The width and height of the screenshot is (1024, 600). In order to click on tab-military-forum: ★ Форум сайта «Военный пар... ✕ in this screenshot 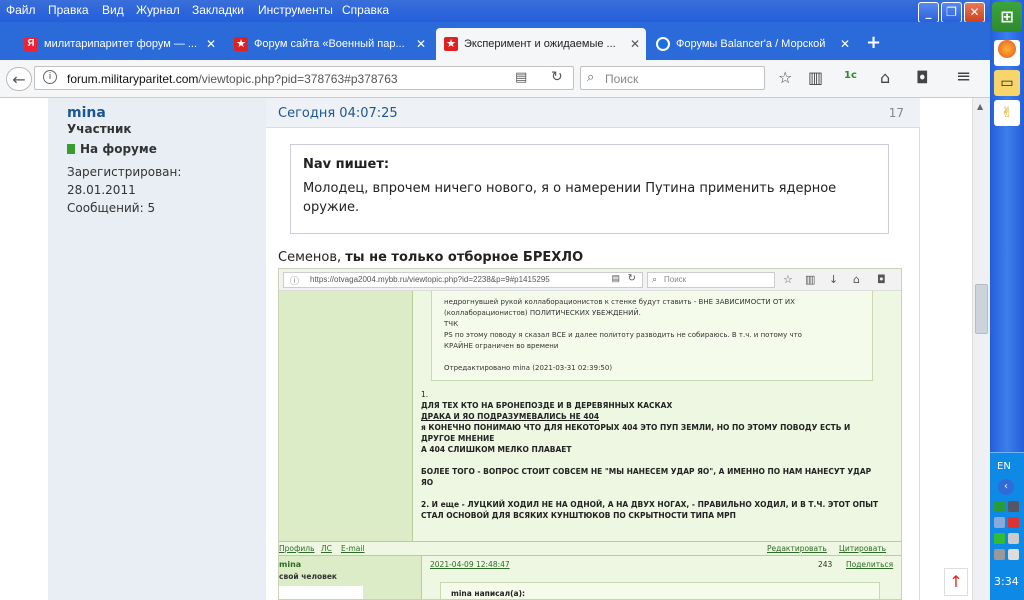, I will do `click(329, 44)`.